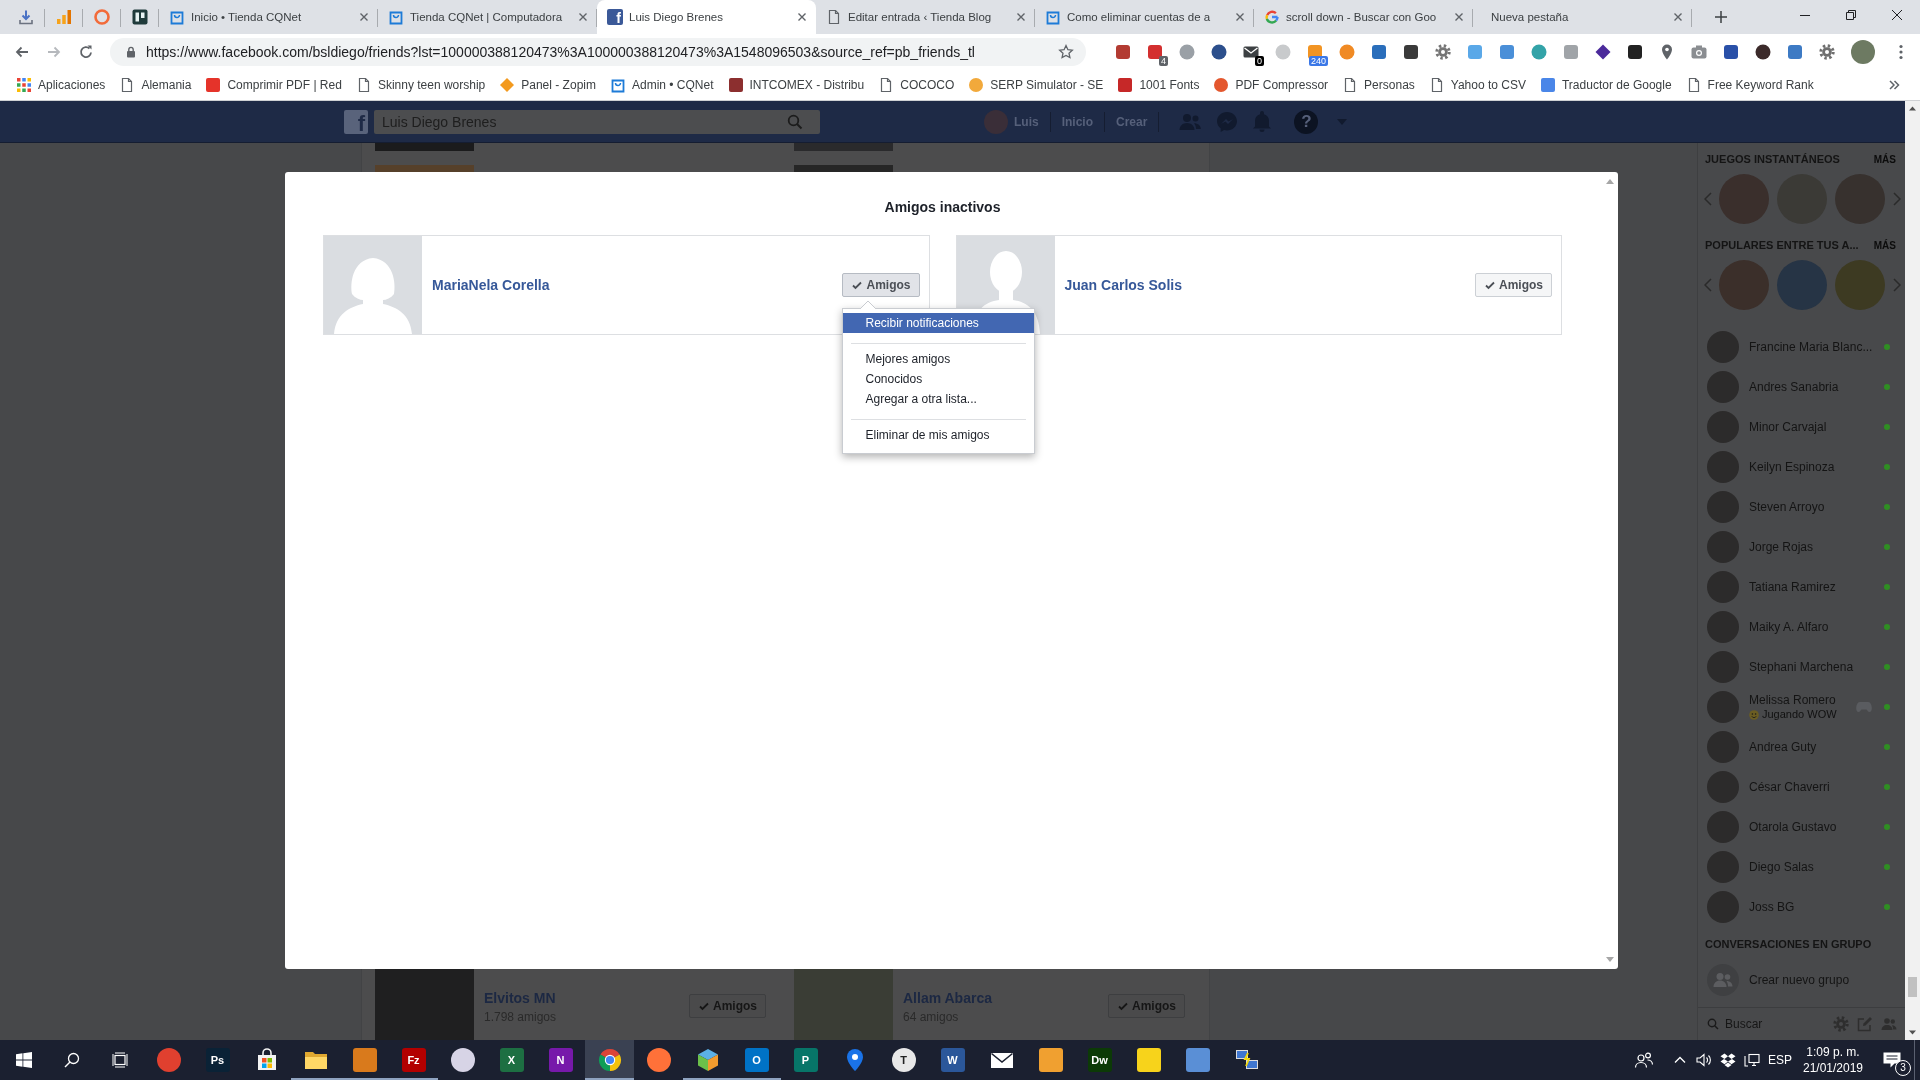 The width and height of the screenshot is (1920, 1080). Describe the element at coordinates (1363, 17) in the screenshot. I see `browser-tab: scroll down - Buscar con Goo` at that location.